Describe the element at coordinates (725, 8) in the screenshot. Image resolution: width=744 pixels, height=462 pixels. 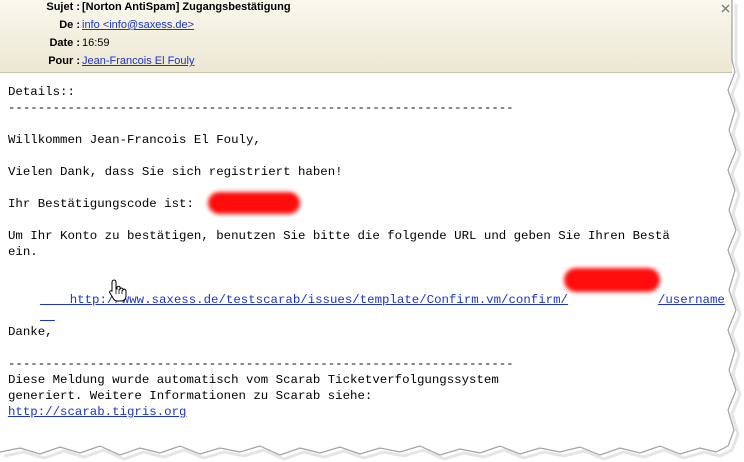
I see `close-icon` at that location.